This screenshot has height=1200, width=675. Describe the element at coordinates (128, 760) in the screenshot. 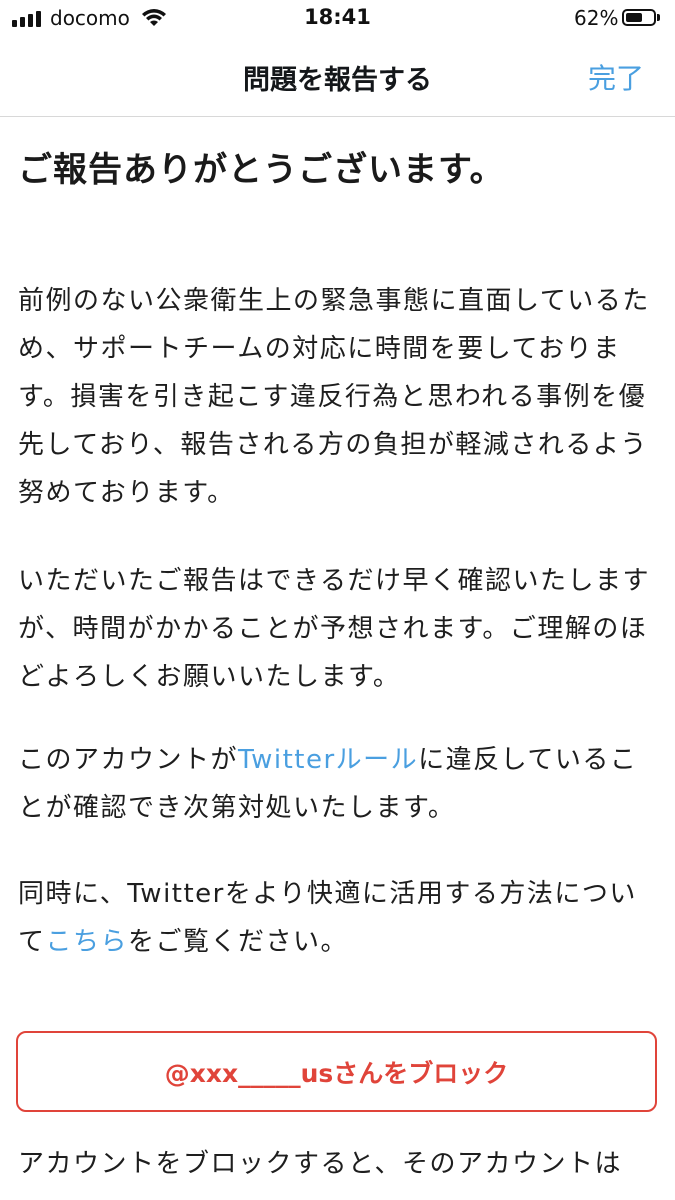

I see `paragraph-rules-text-before: このアカウントが` at that location.